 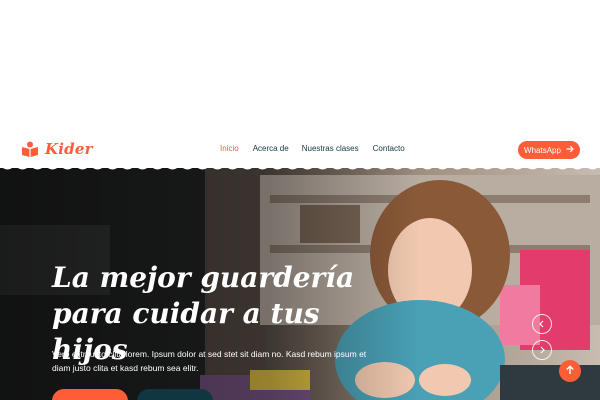 I want to click on arrow-up-icon, so click(x=570, y=371).